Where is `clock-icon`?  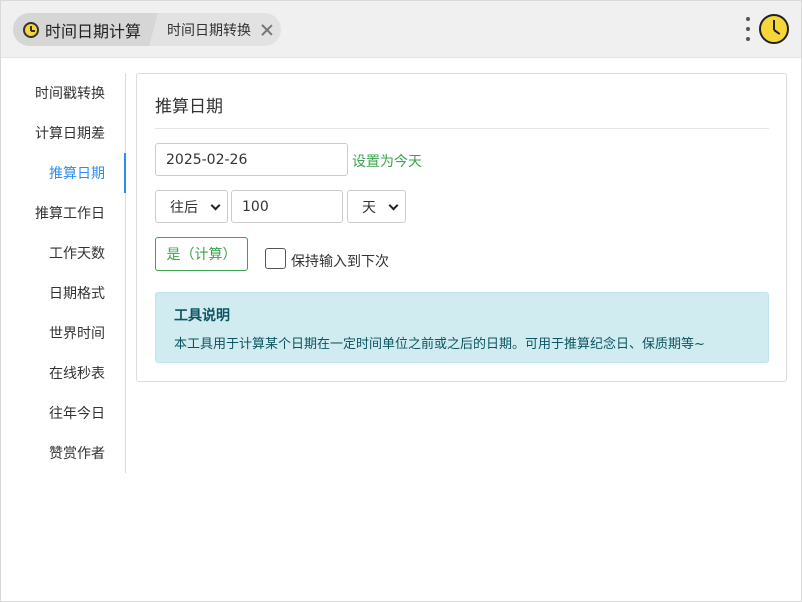
clock-icon is located at coordinates (31, 29).